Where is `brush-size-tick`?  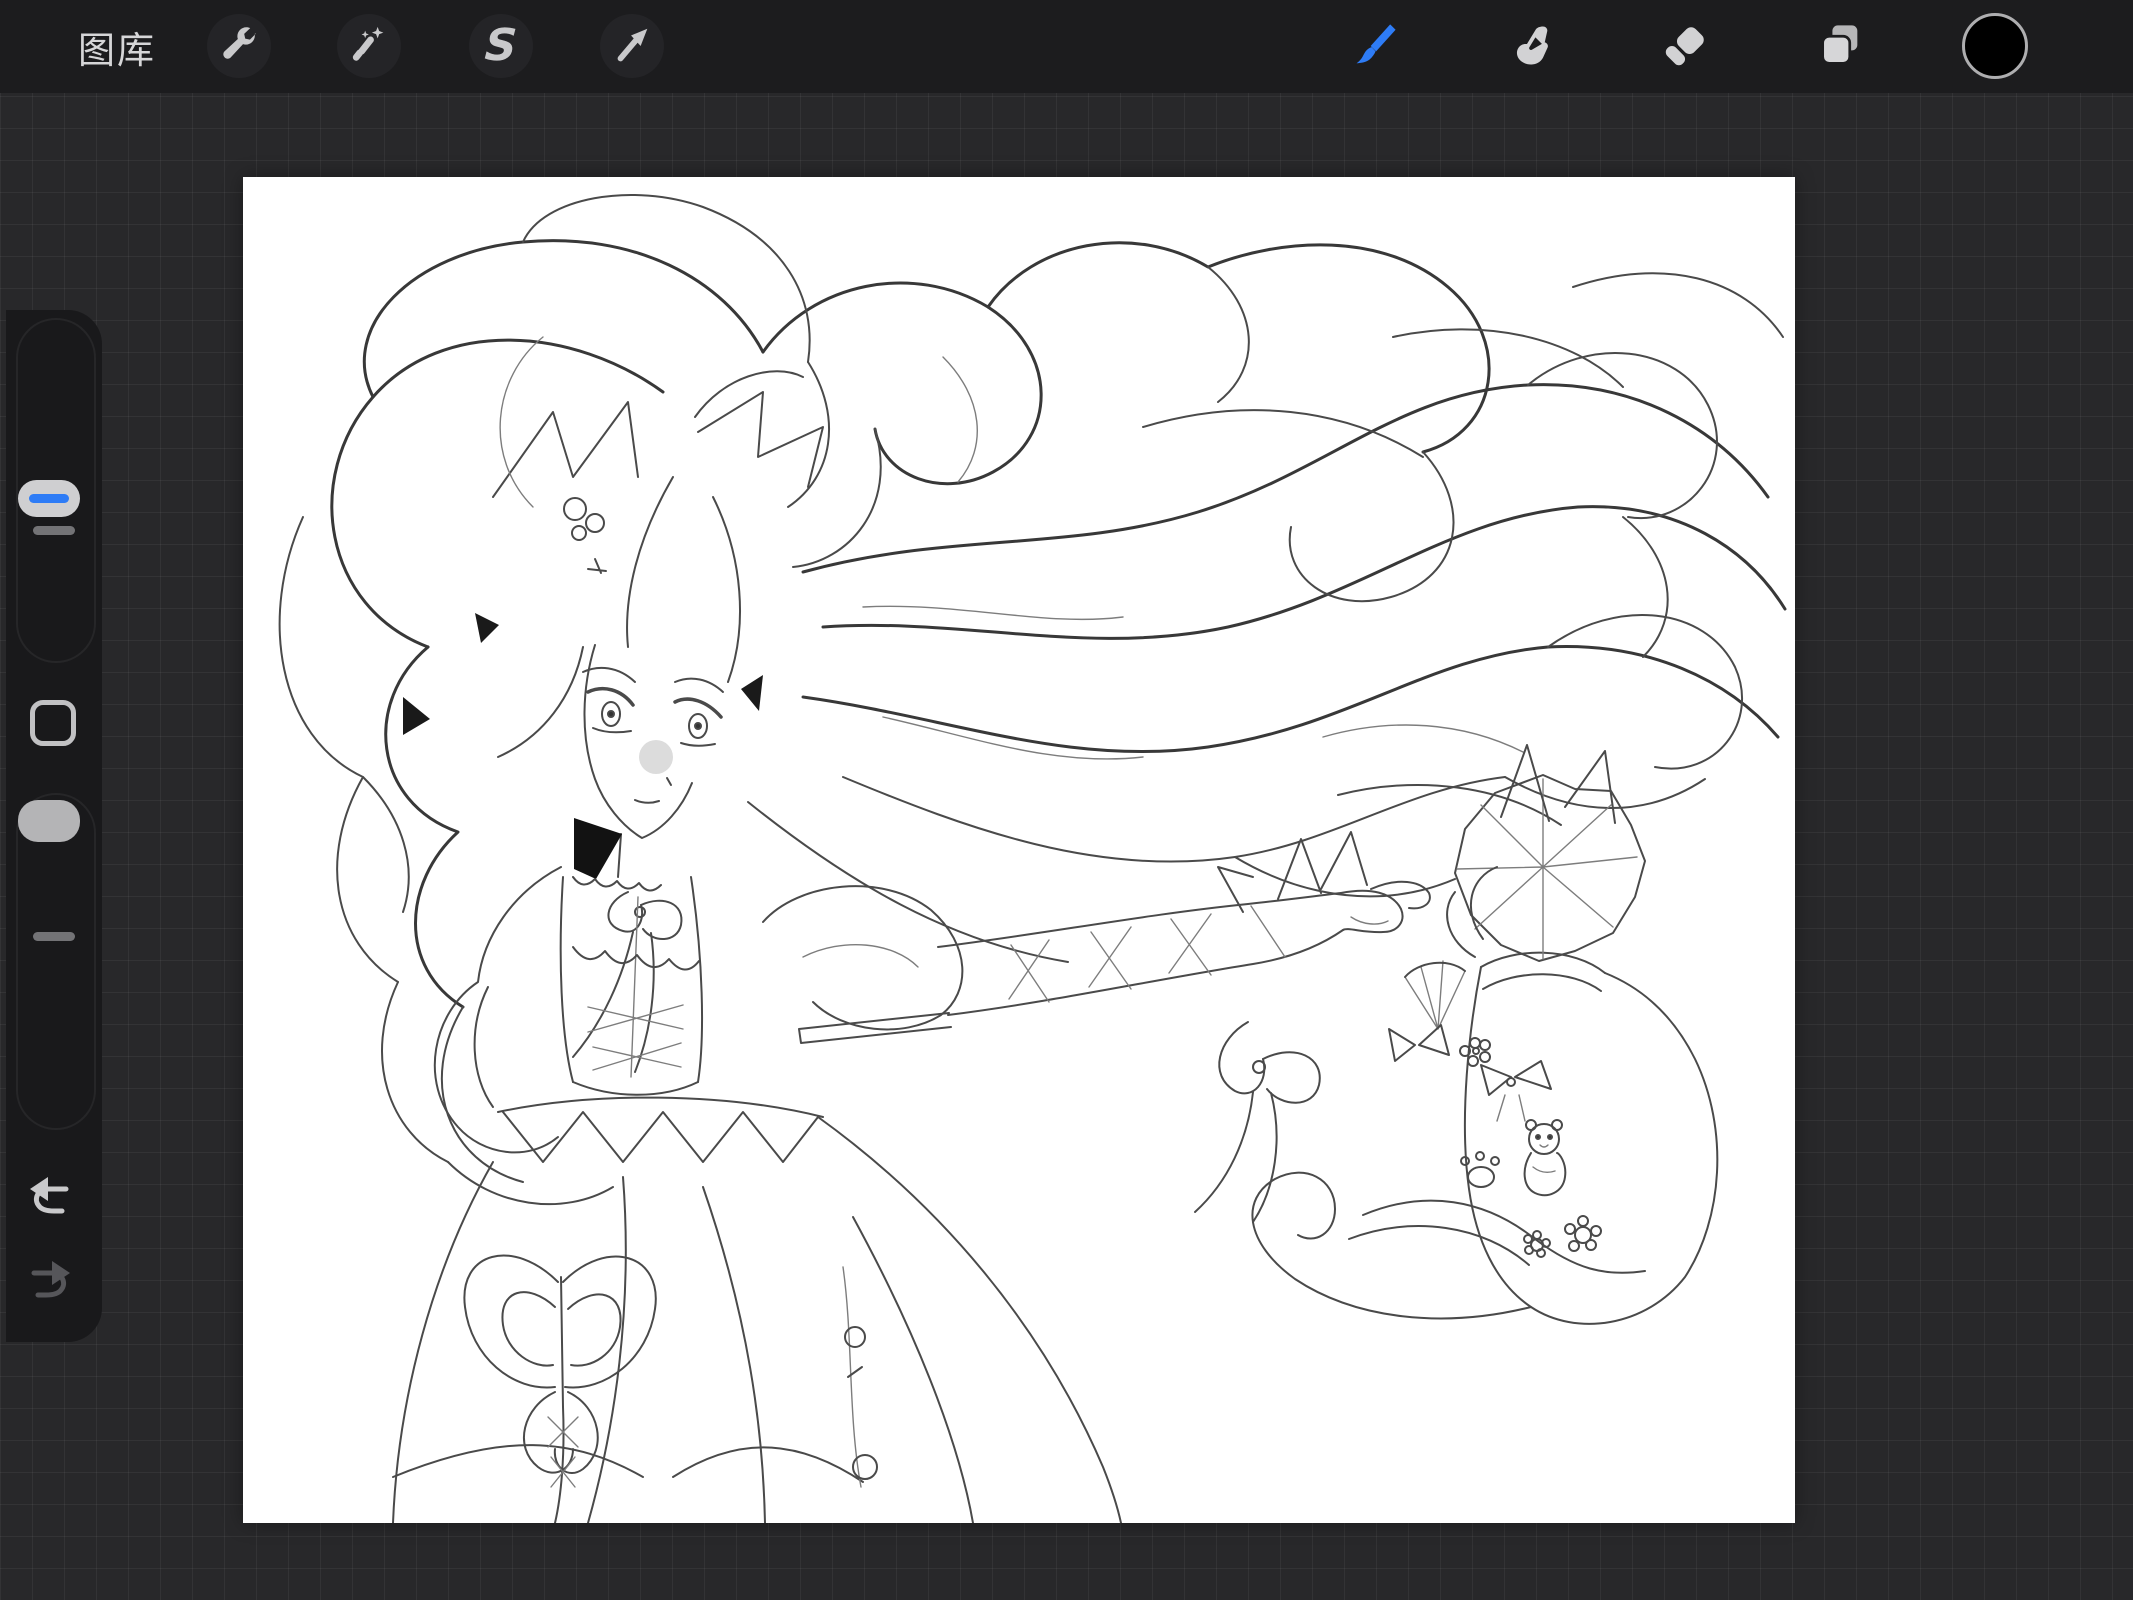 brush-size-tick is located at coordinates (54, 530).